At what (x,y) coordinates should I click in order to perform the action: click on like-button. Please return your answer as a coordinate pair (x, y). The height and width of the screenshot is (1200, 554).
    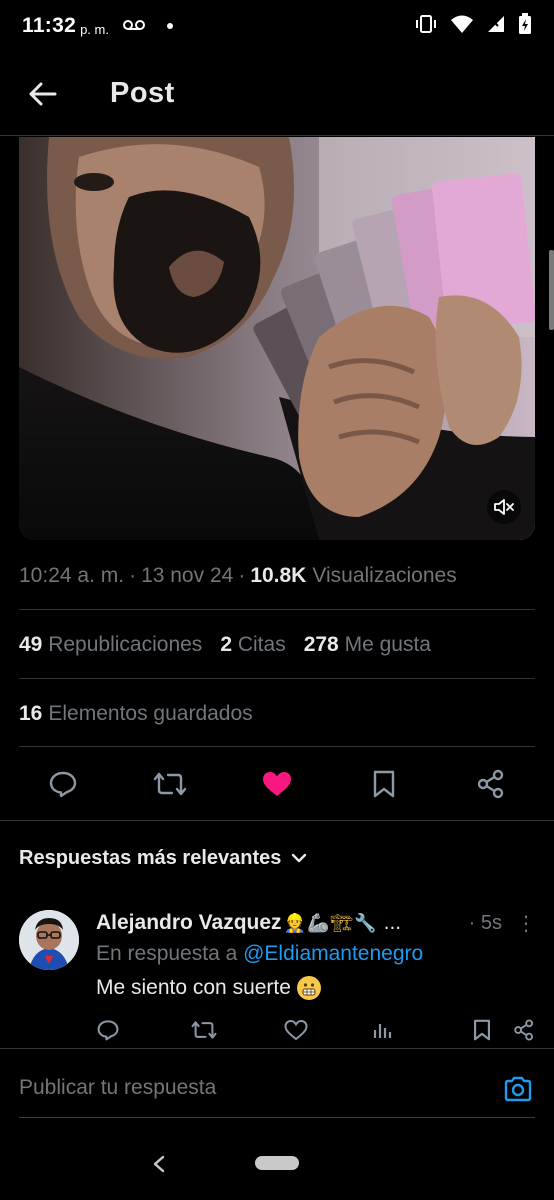
    Looking at the image, I should click on (277, 784).